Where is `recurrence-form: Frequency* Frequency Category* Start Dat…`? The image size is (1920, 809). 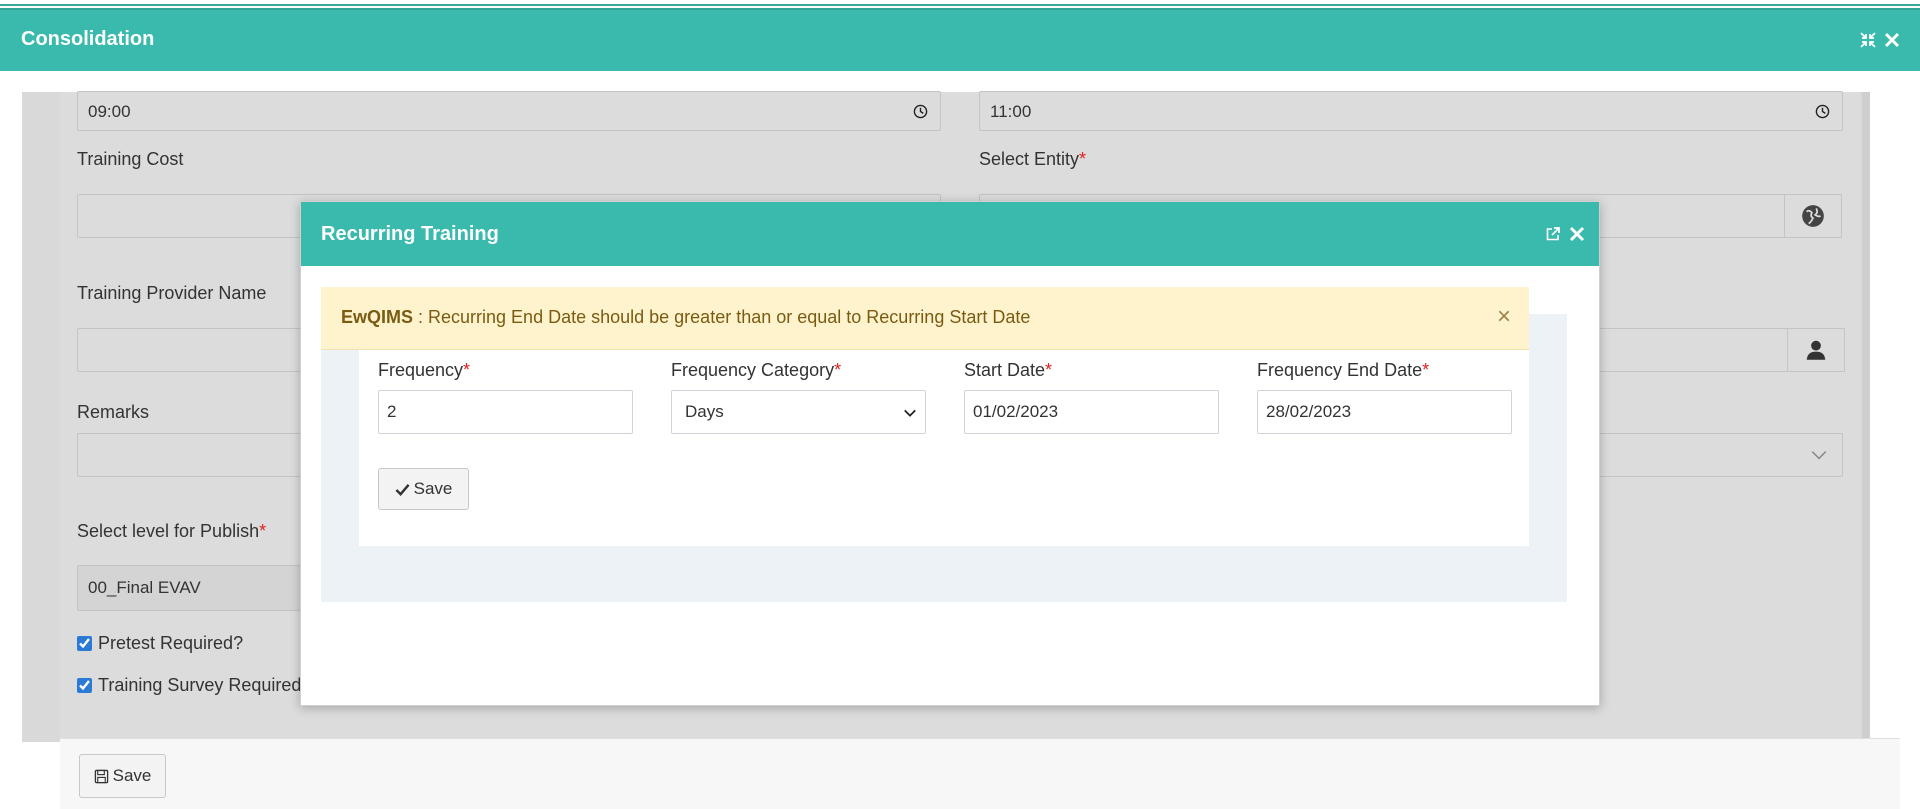 recurrence-form: Frequency* Frequency Category* Start Dat… is located at coordinates (944, 448).